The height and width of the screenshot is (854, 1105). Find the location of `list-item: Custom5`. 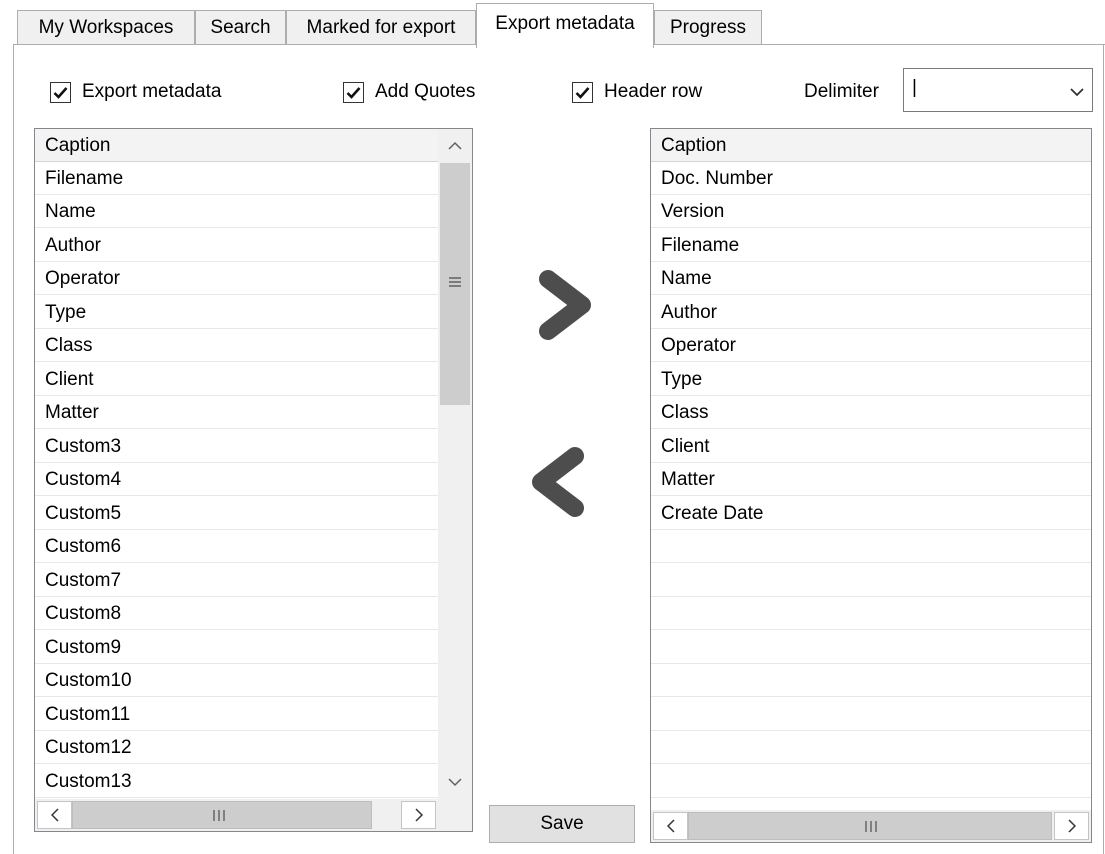

list-item: Custom5 is located at coordinates (236, 513).